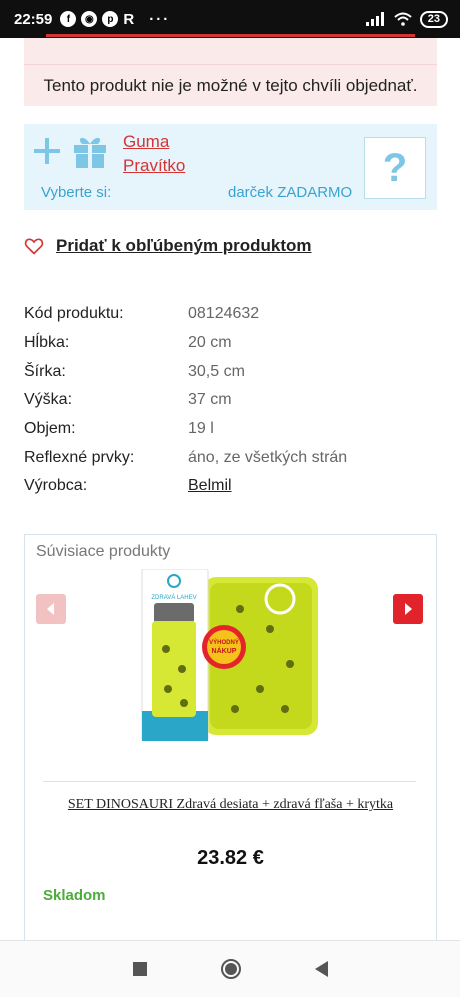 This screenshot has width=460, height=997. What do you see at coordinates (321, 969) in the screenshot?
I see `back-icon` at bounding box center [321, 969].